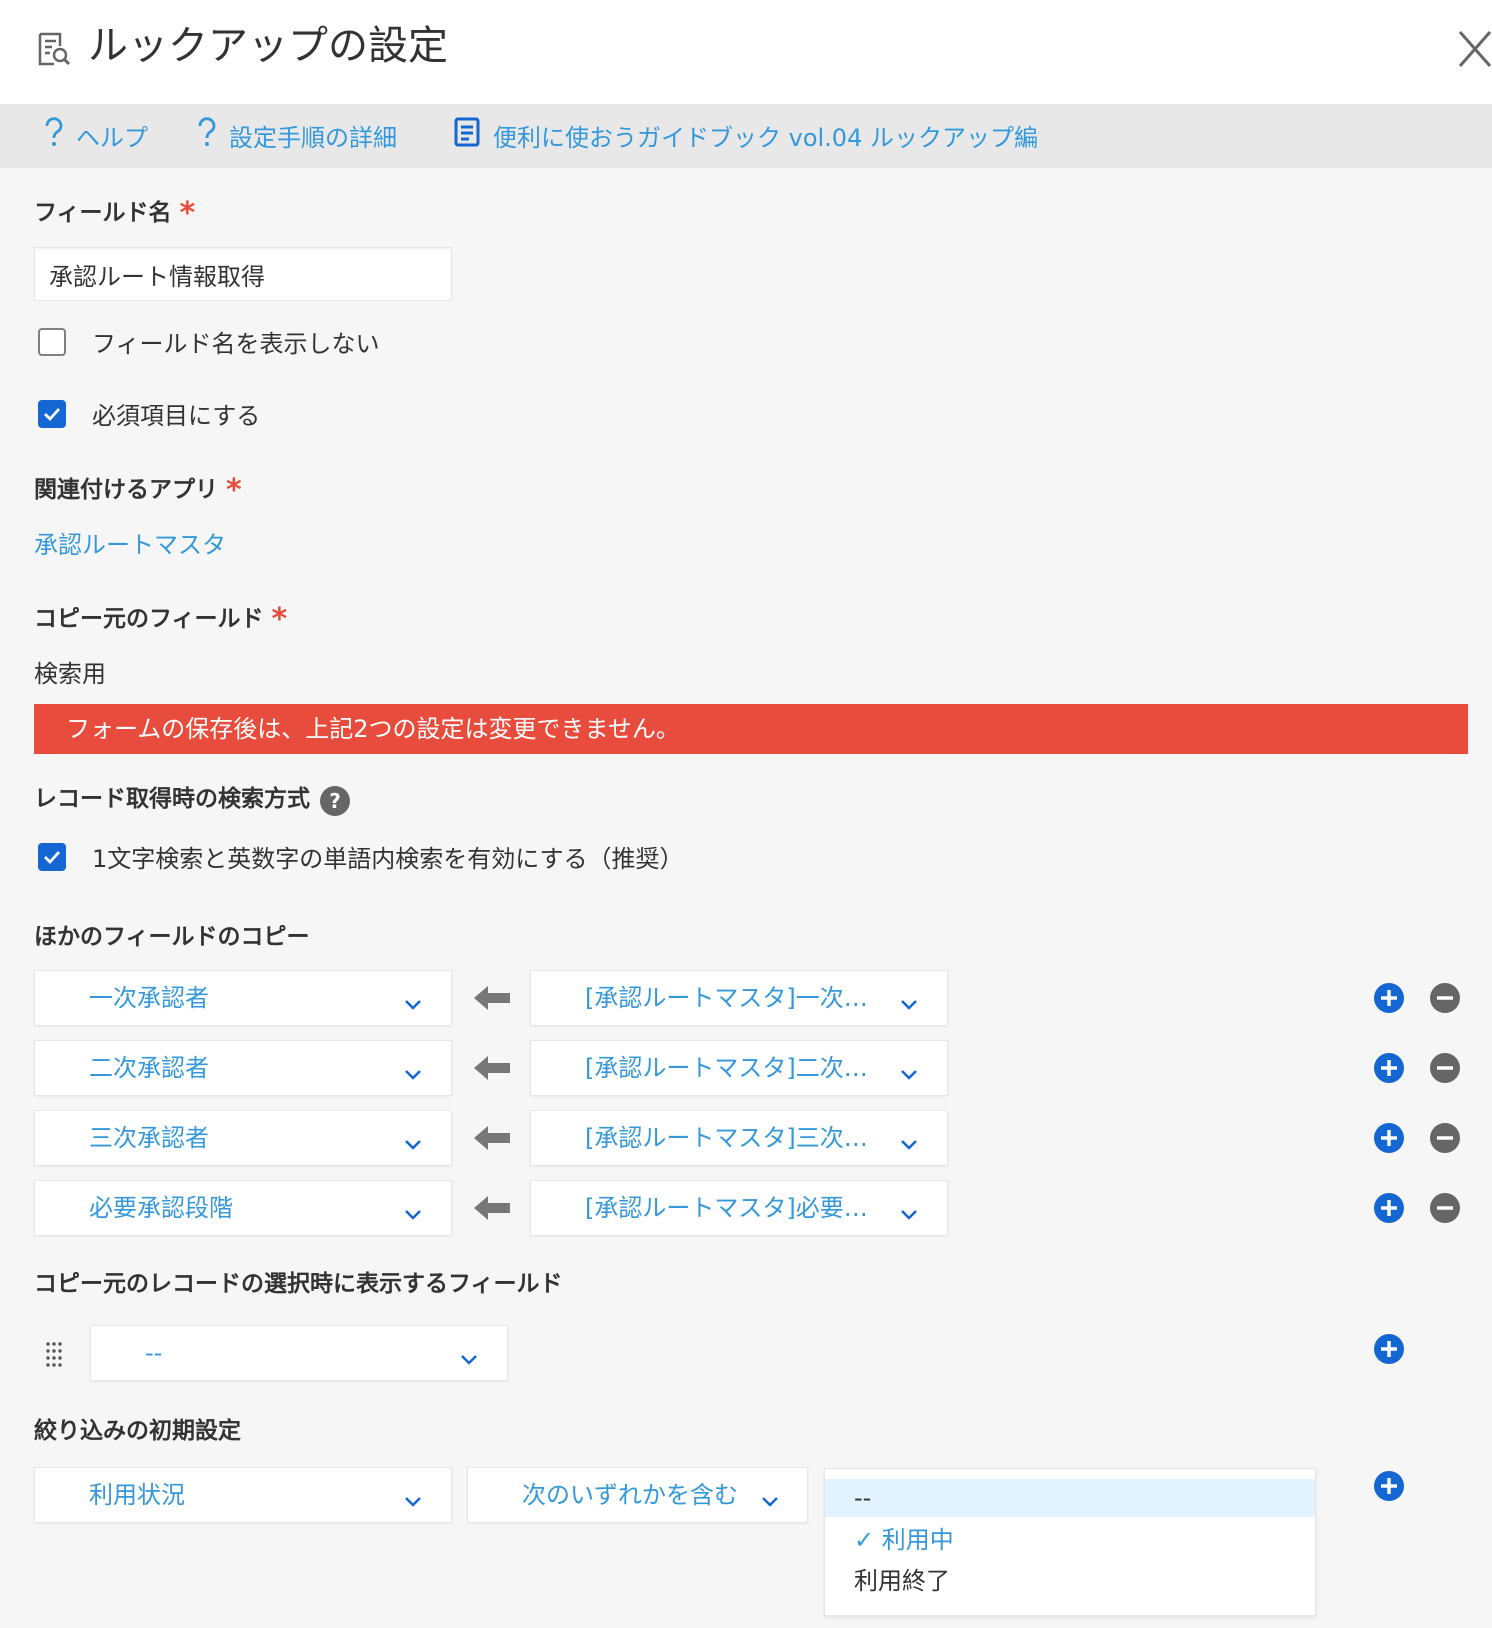  Describe the element at coordinates (209, 341) in the screenshot. I see `hide-field-name-checkbox: フィールド名を表示しない` at that location.